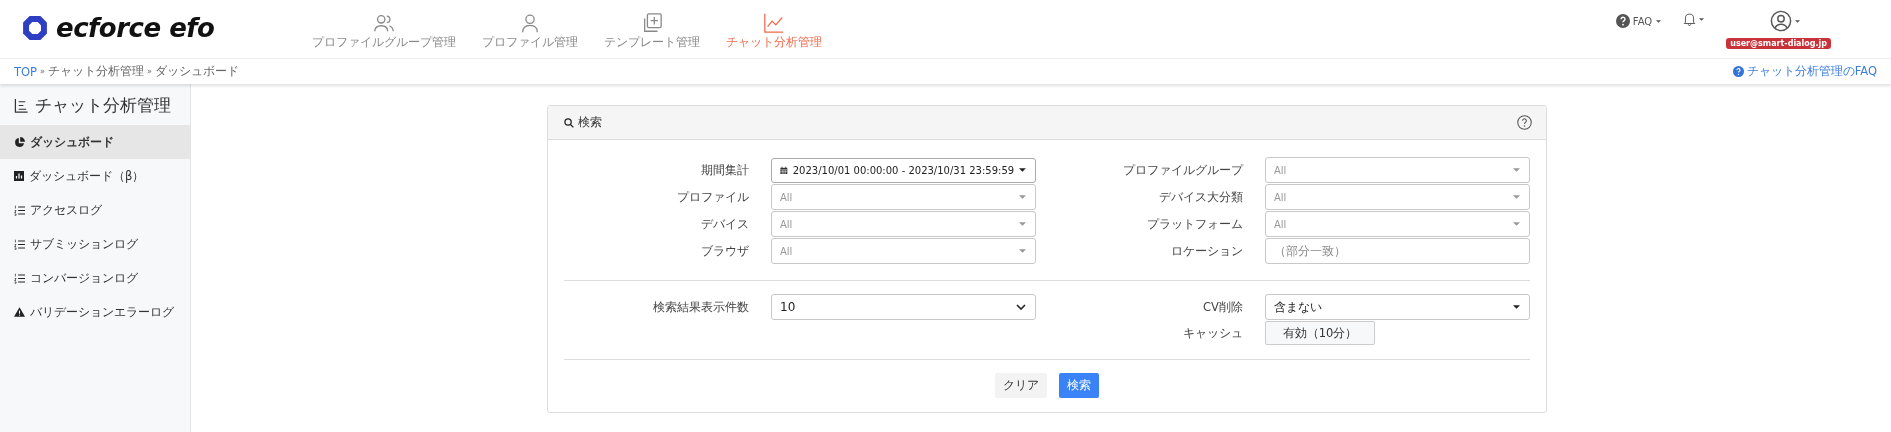  Describe the element at coordinates (135, 28) in the screenshot. I see `logo-text: ecforce efo` at that location.